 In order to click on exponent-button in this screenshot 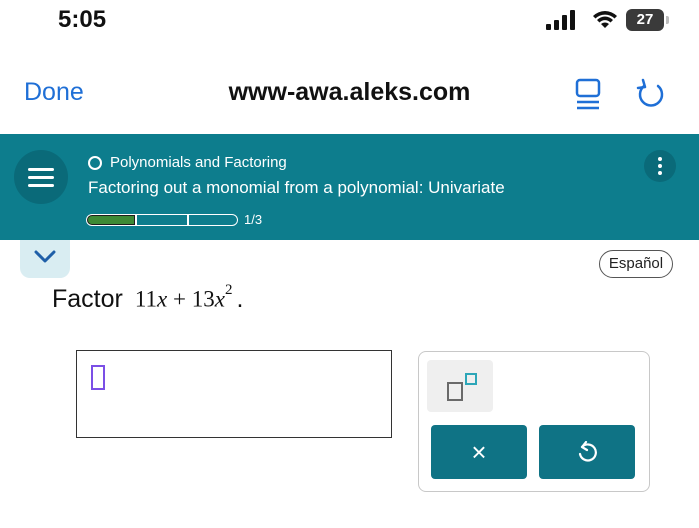, I will do `click(460, 386)`.